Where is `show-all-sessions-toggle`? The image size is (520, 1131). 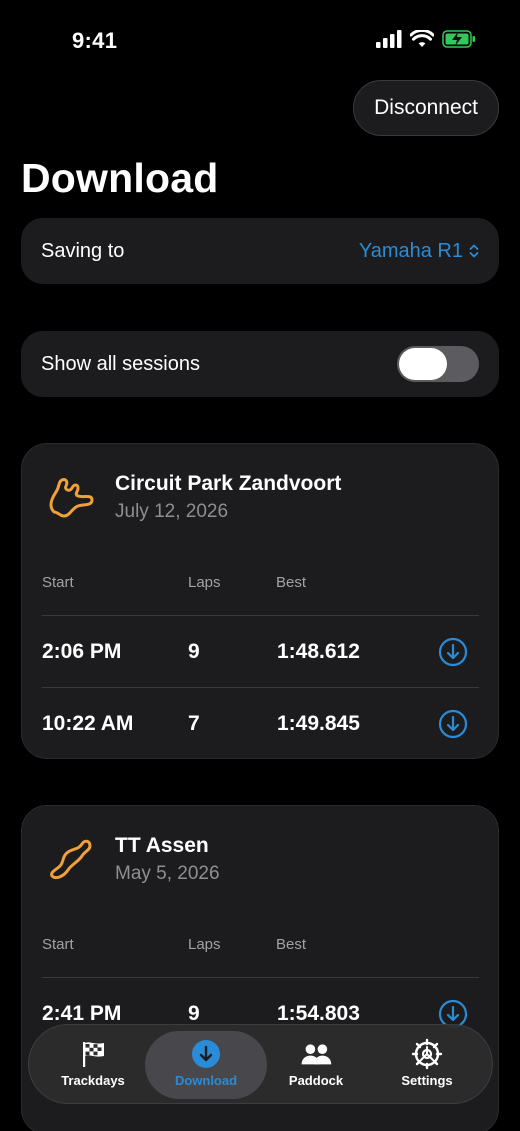 show-all-sessions-toggle is located at coordinates (438, 364).